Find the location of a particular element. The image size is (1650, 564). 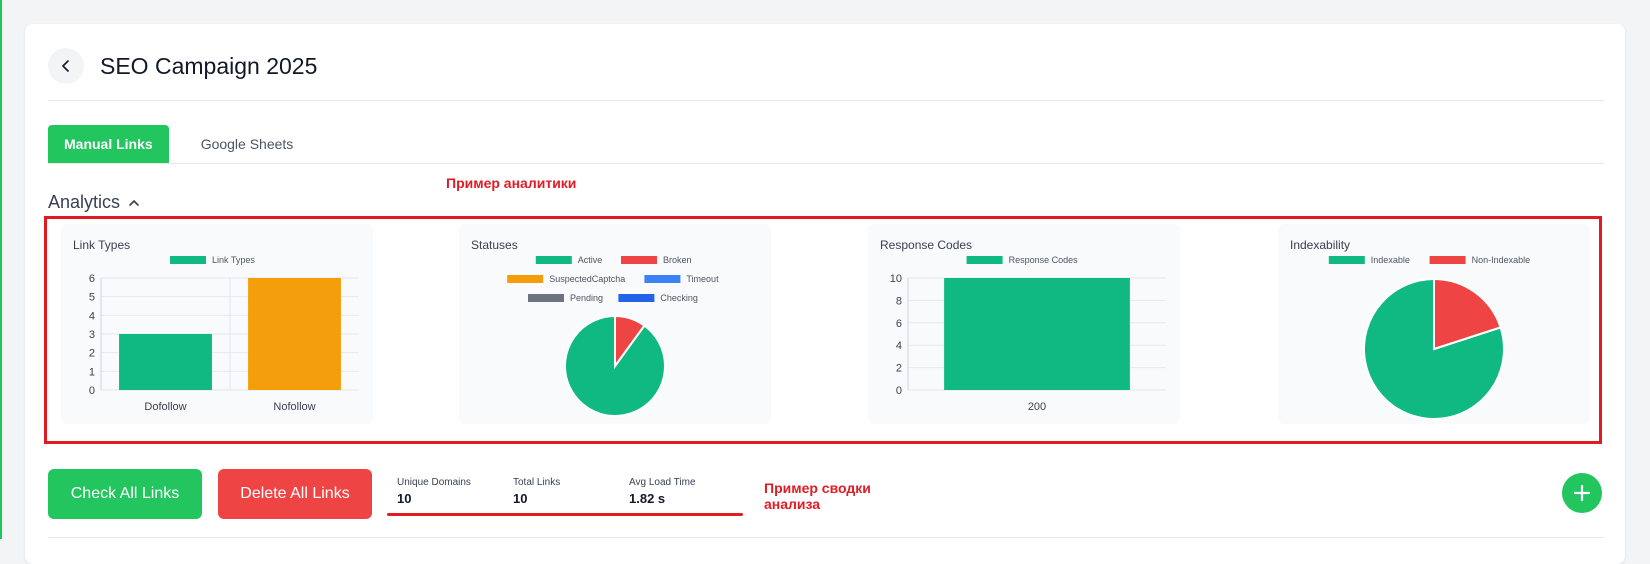

y-tick-label: 8 is located at coordinates (899, 301).